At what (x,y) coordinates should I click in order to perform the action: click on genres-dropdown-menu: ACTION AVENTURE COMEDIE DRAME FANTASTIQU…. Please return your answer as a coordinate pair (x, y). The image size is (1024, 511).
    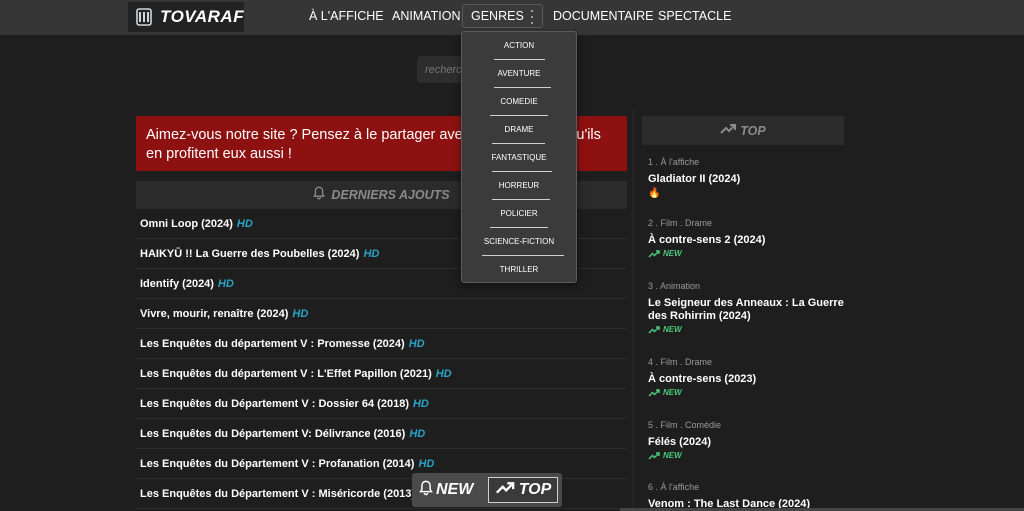
    Looking at the image, I should click on (519, 157).